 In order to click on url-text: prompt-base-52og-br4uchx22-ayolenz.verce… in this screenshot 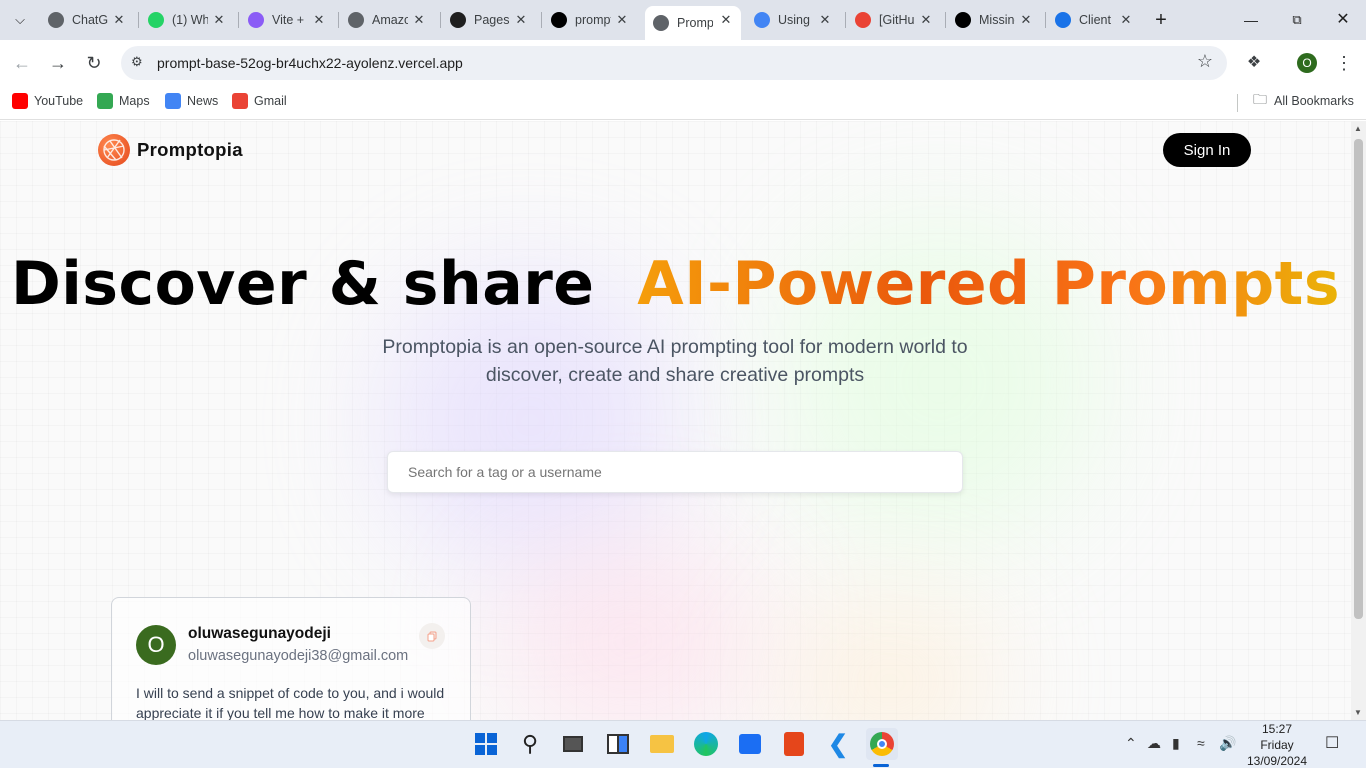, I will do `click(310, 63)`.